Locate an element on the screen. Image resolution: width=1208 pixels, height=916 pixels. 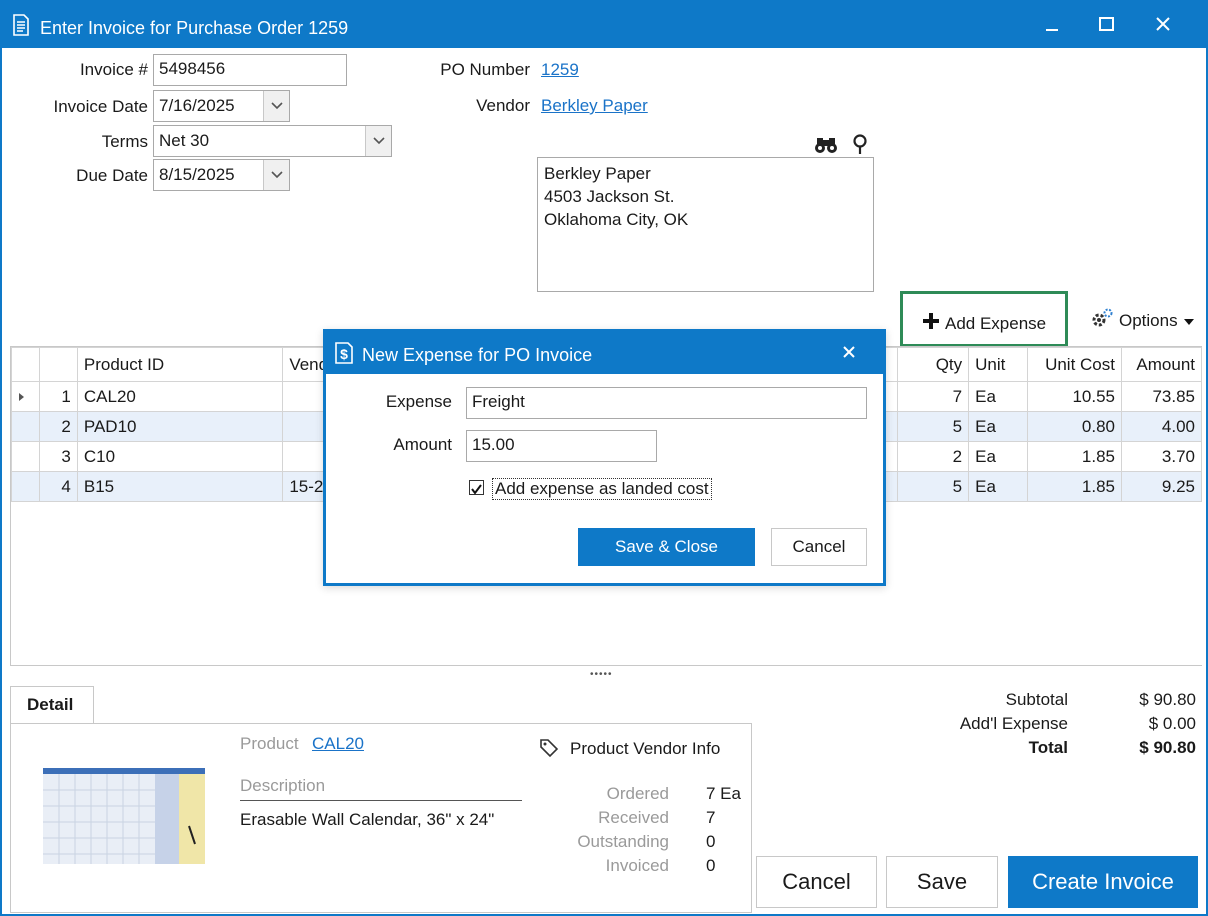
due-date-picker: 8/15/2025 is located at coordinates (221, 175).